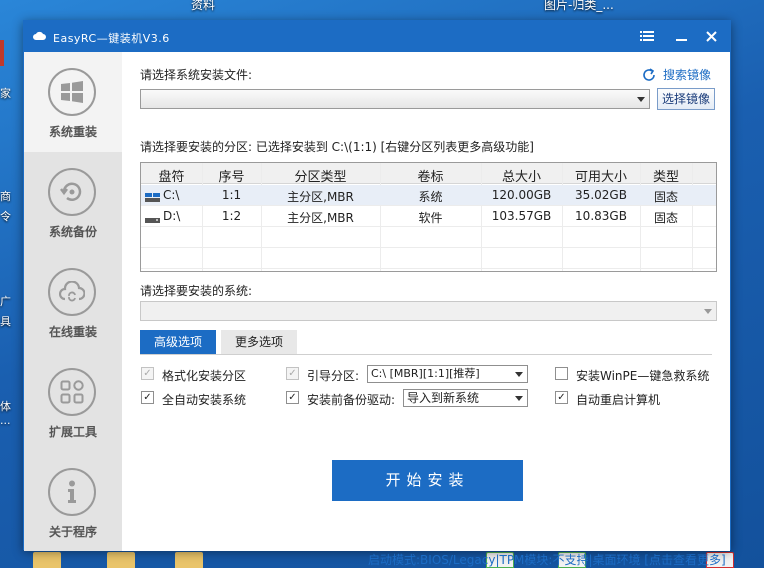 This screenshot has height=568, width=764. What do you see at coordinates (231, 175) in the screenshot?
I see `col-header: 序号` at bounding box center [231, 175].